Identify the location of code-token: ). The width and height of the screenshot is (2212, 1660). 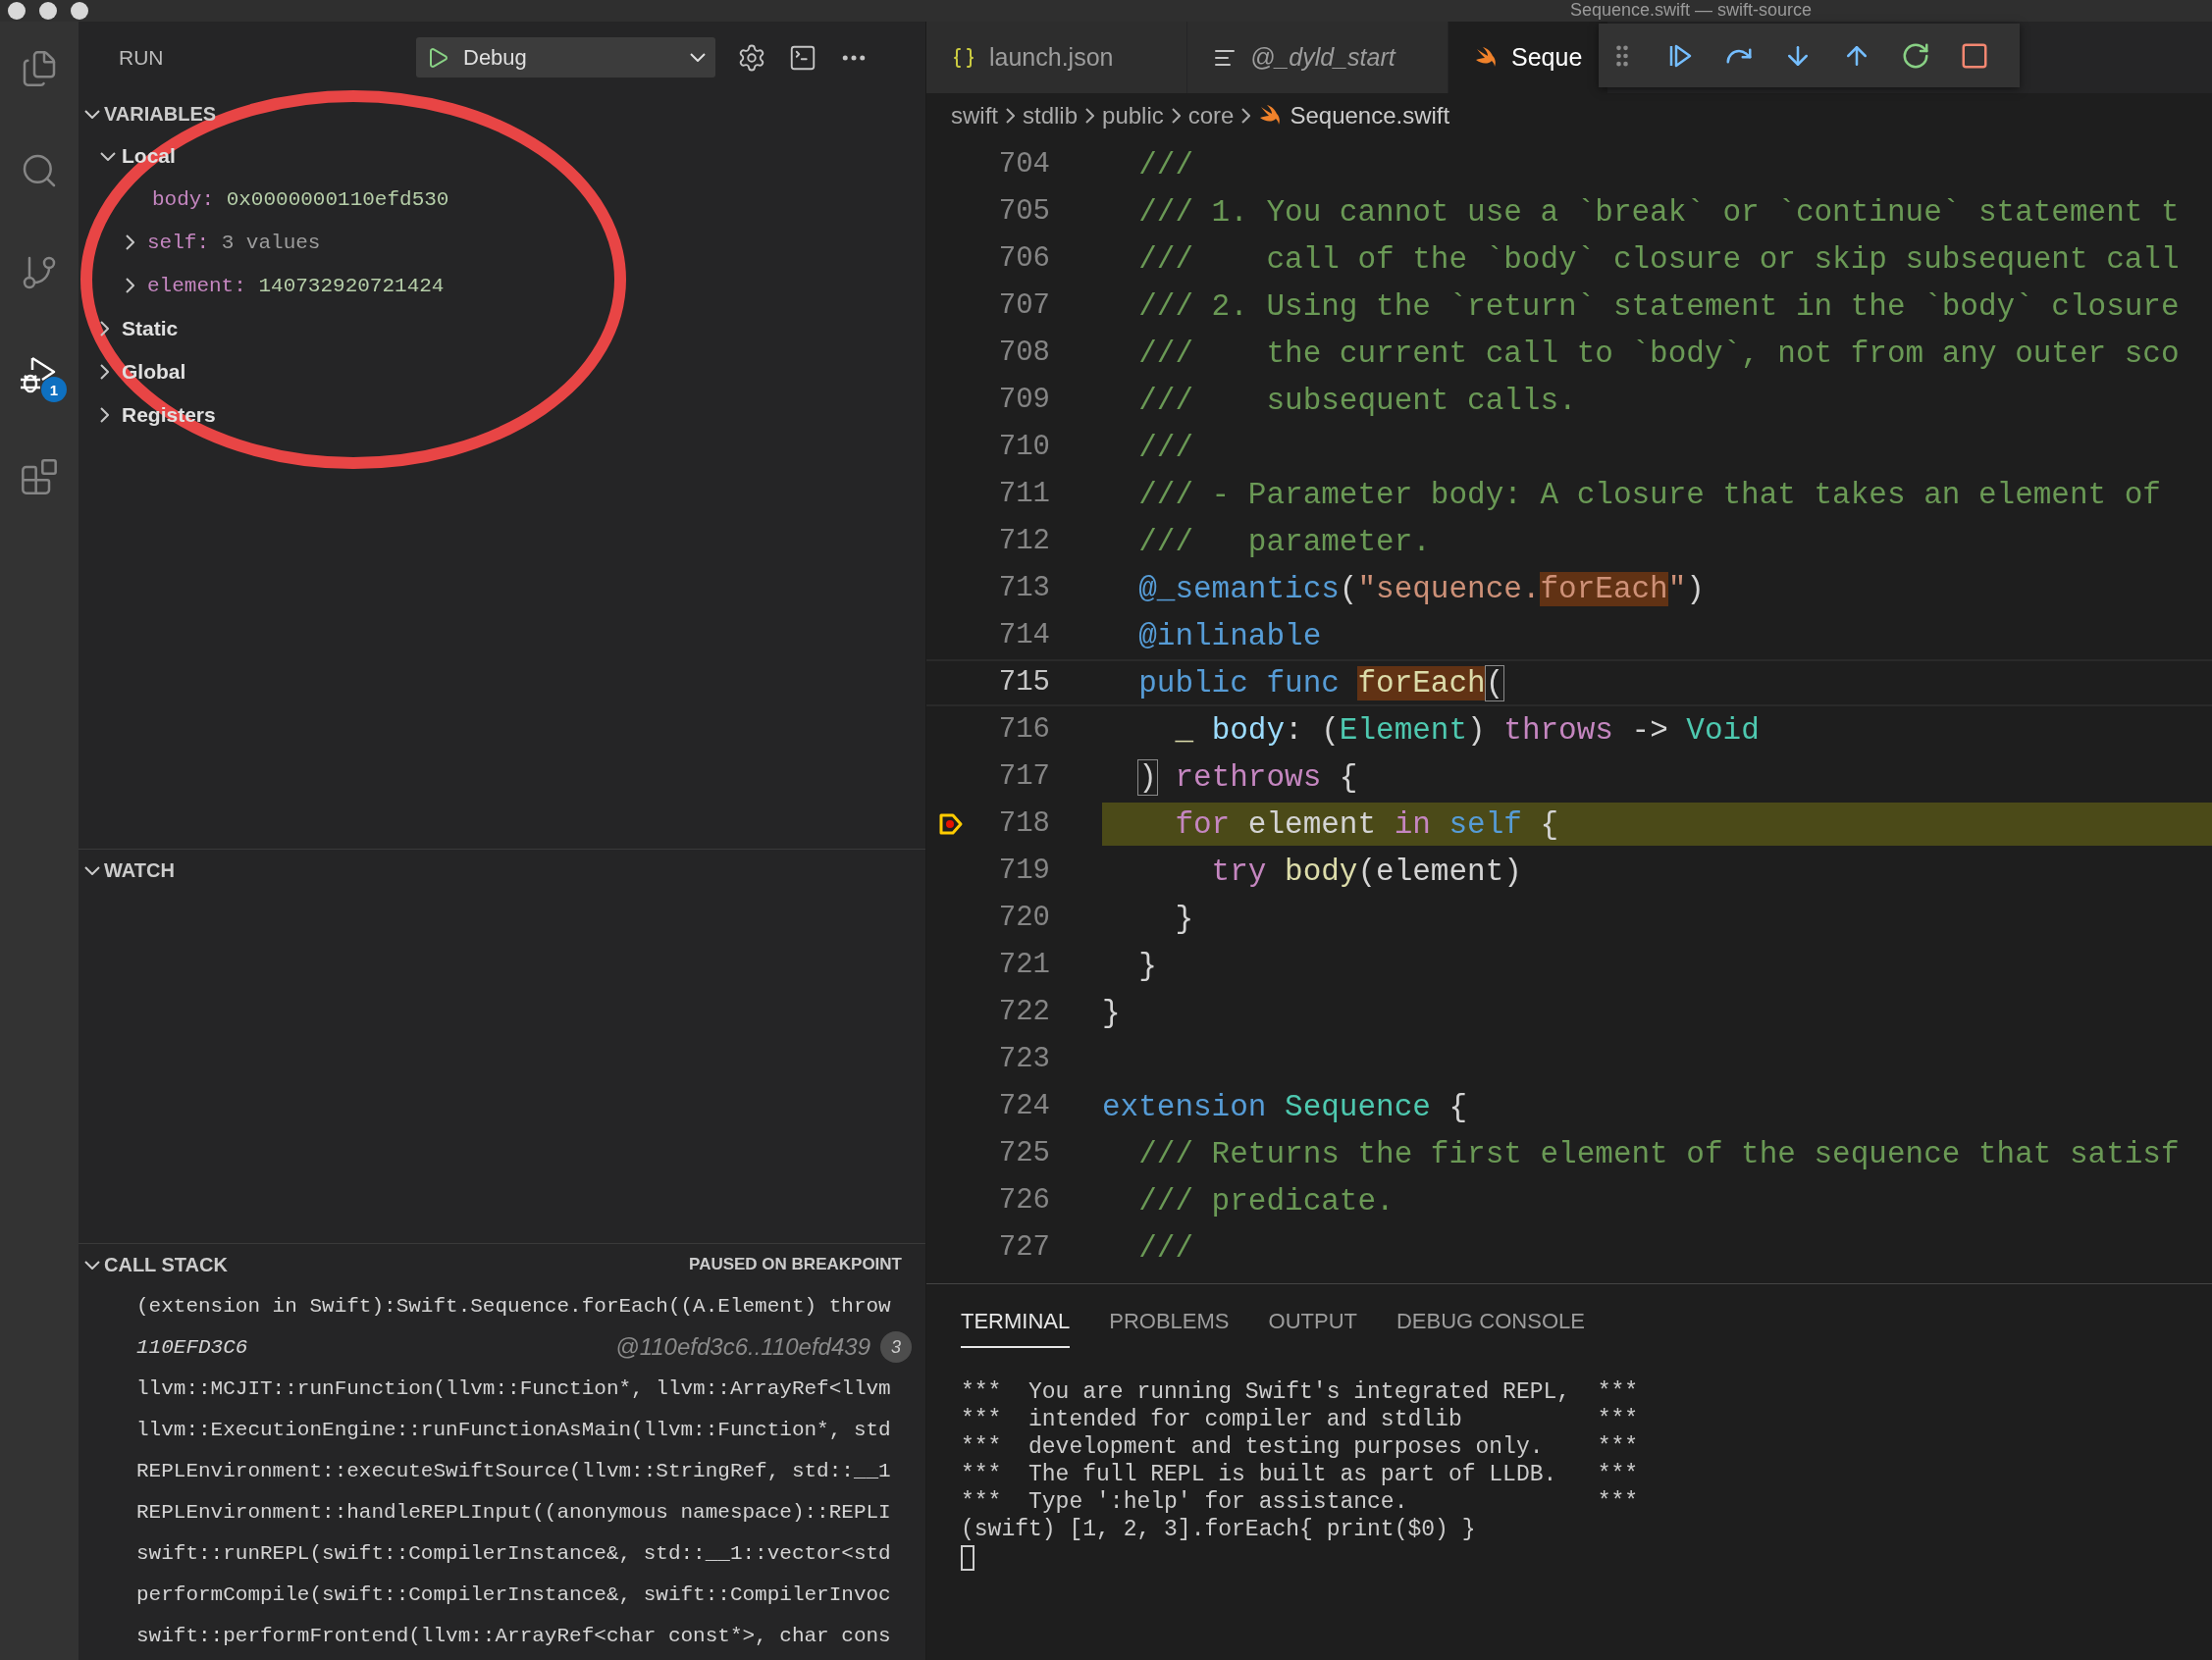
(1695, 588).